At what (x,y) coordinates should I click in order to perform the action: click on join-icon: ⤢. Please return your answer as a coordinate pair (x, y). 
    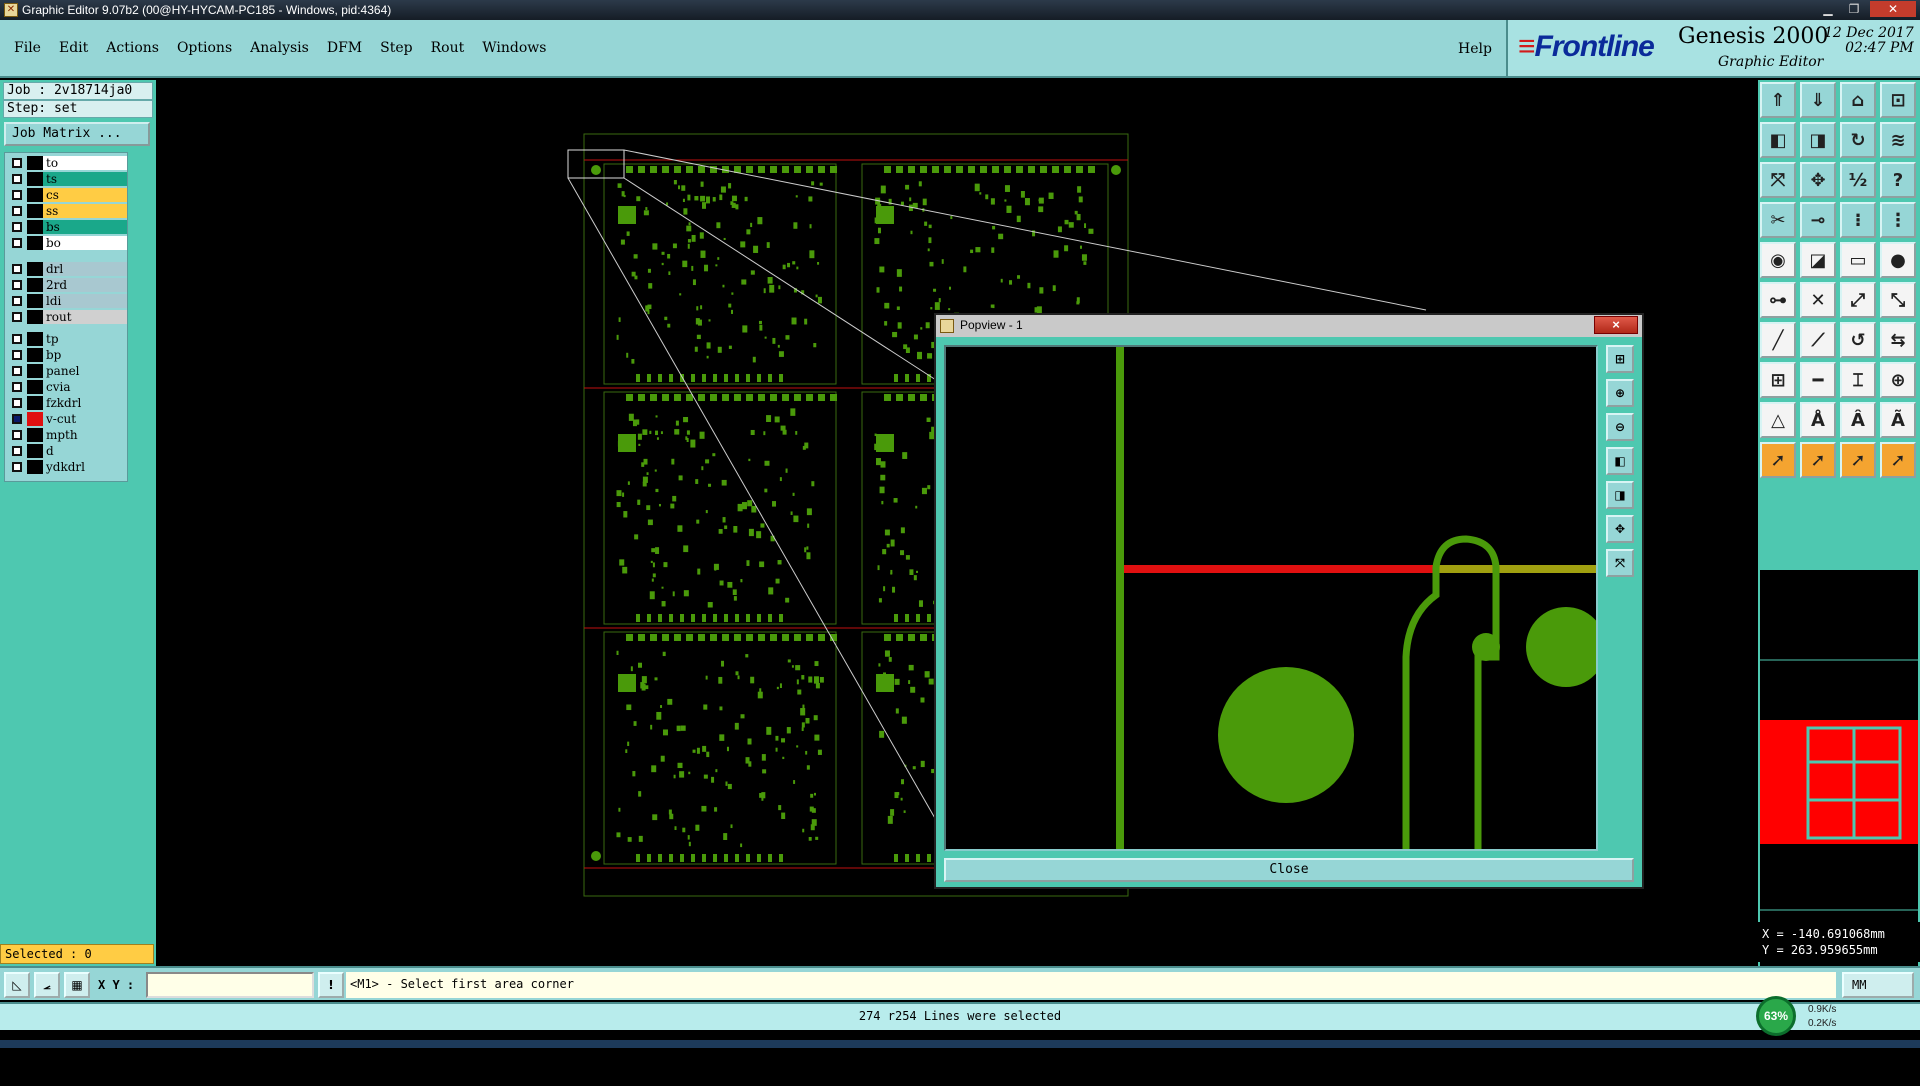
    Looking at the image, I should click on (1858, 300).